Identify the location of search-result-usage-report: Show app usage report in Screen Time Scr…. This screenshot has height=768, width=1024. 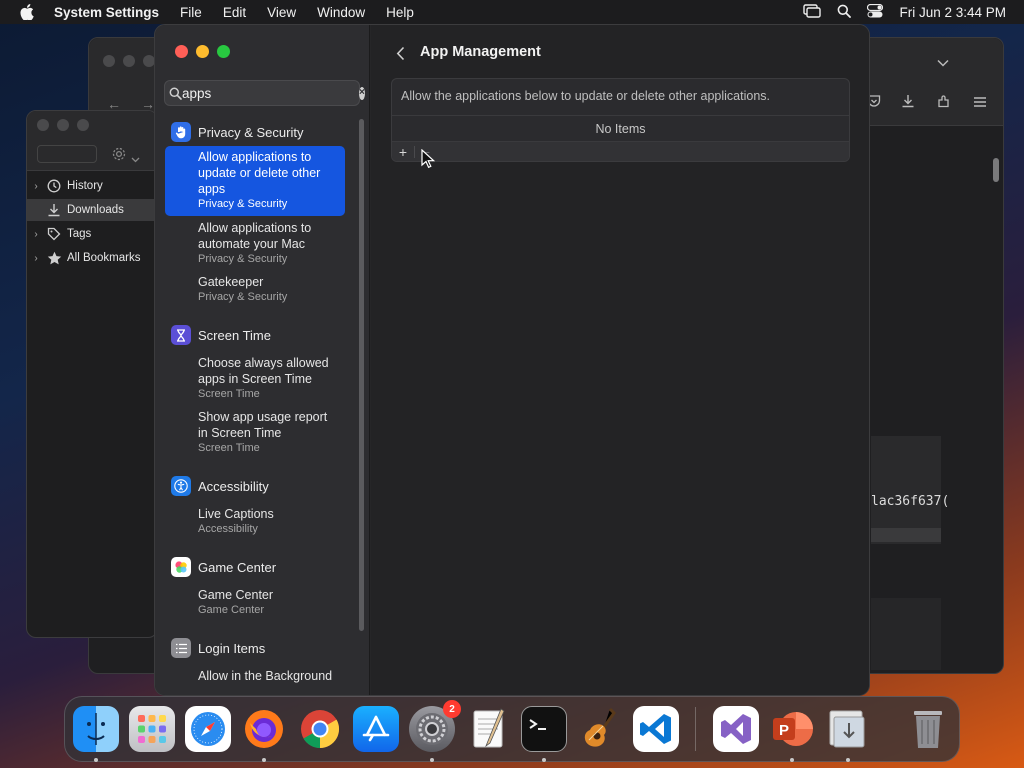
(255, 432).